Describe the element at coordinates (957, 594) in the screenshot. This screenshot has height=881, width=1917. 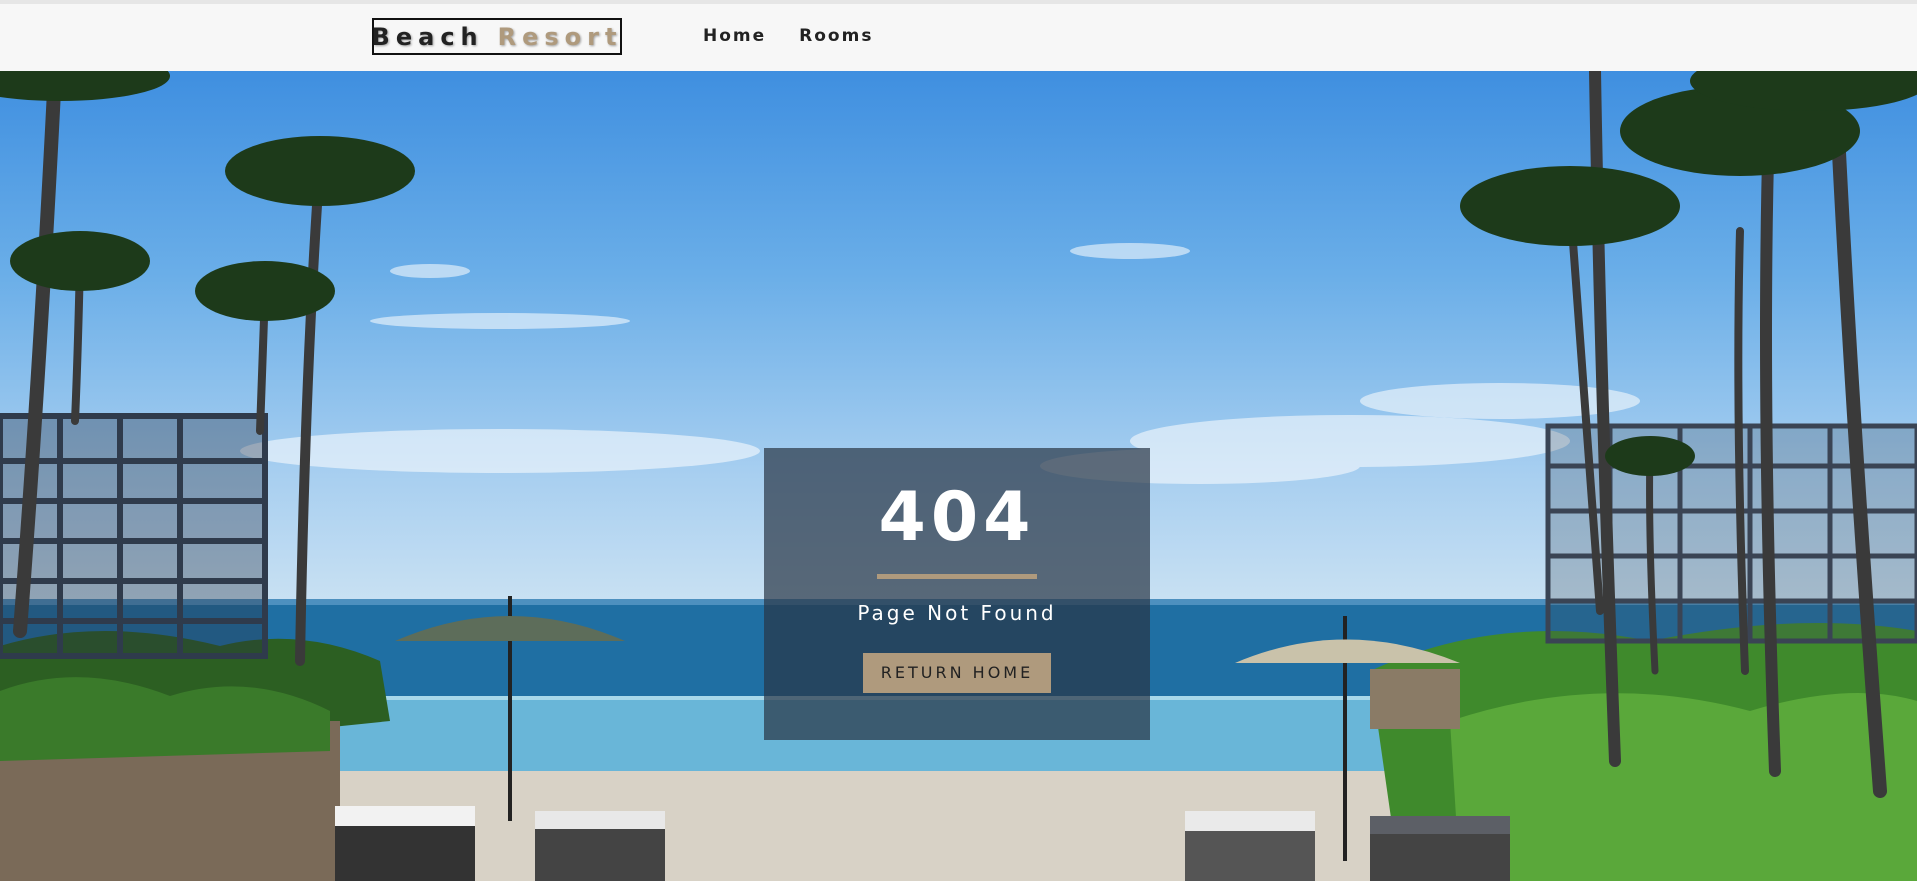
I see `error-banner: 404 Page Not Found return home` at that location.